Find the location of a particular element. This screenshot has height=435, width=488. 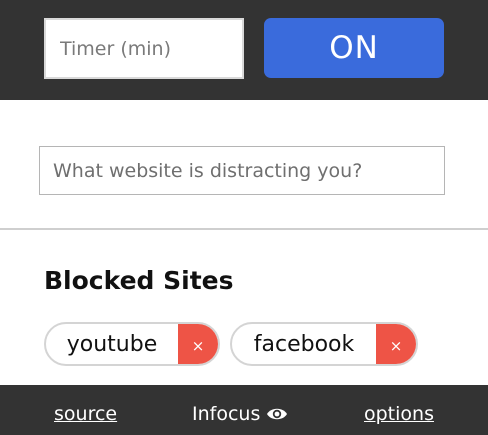

blocked-site-tag: facebook × is located at coordinates (324, 344).